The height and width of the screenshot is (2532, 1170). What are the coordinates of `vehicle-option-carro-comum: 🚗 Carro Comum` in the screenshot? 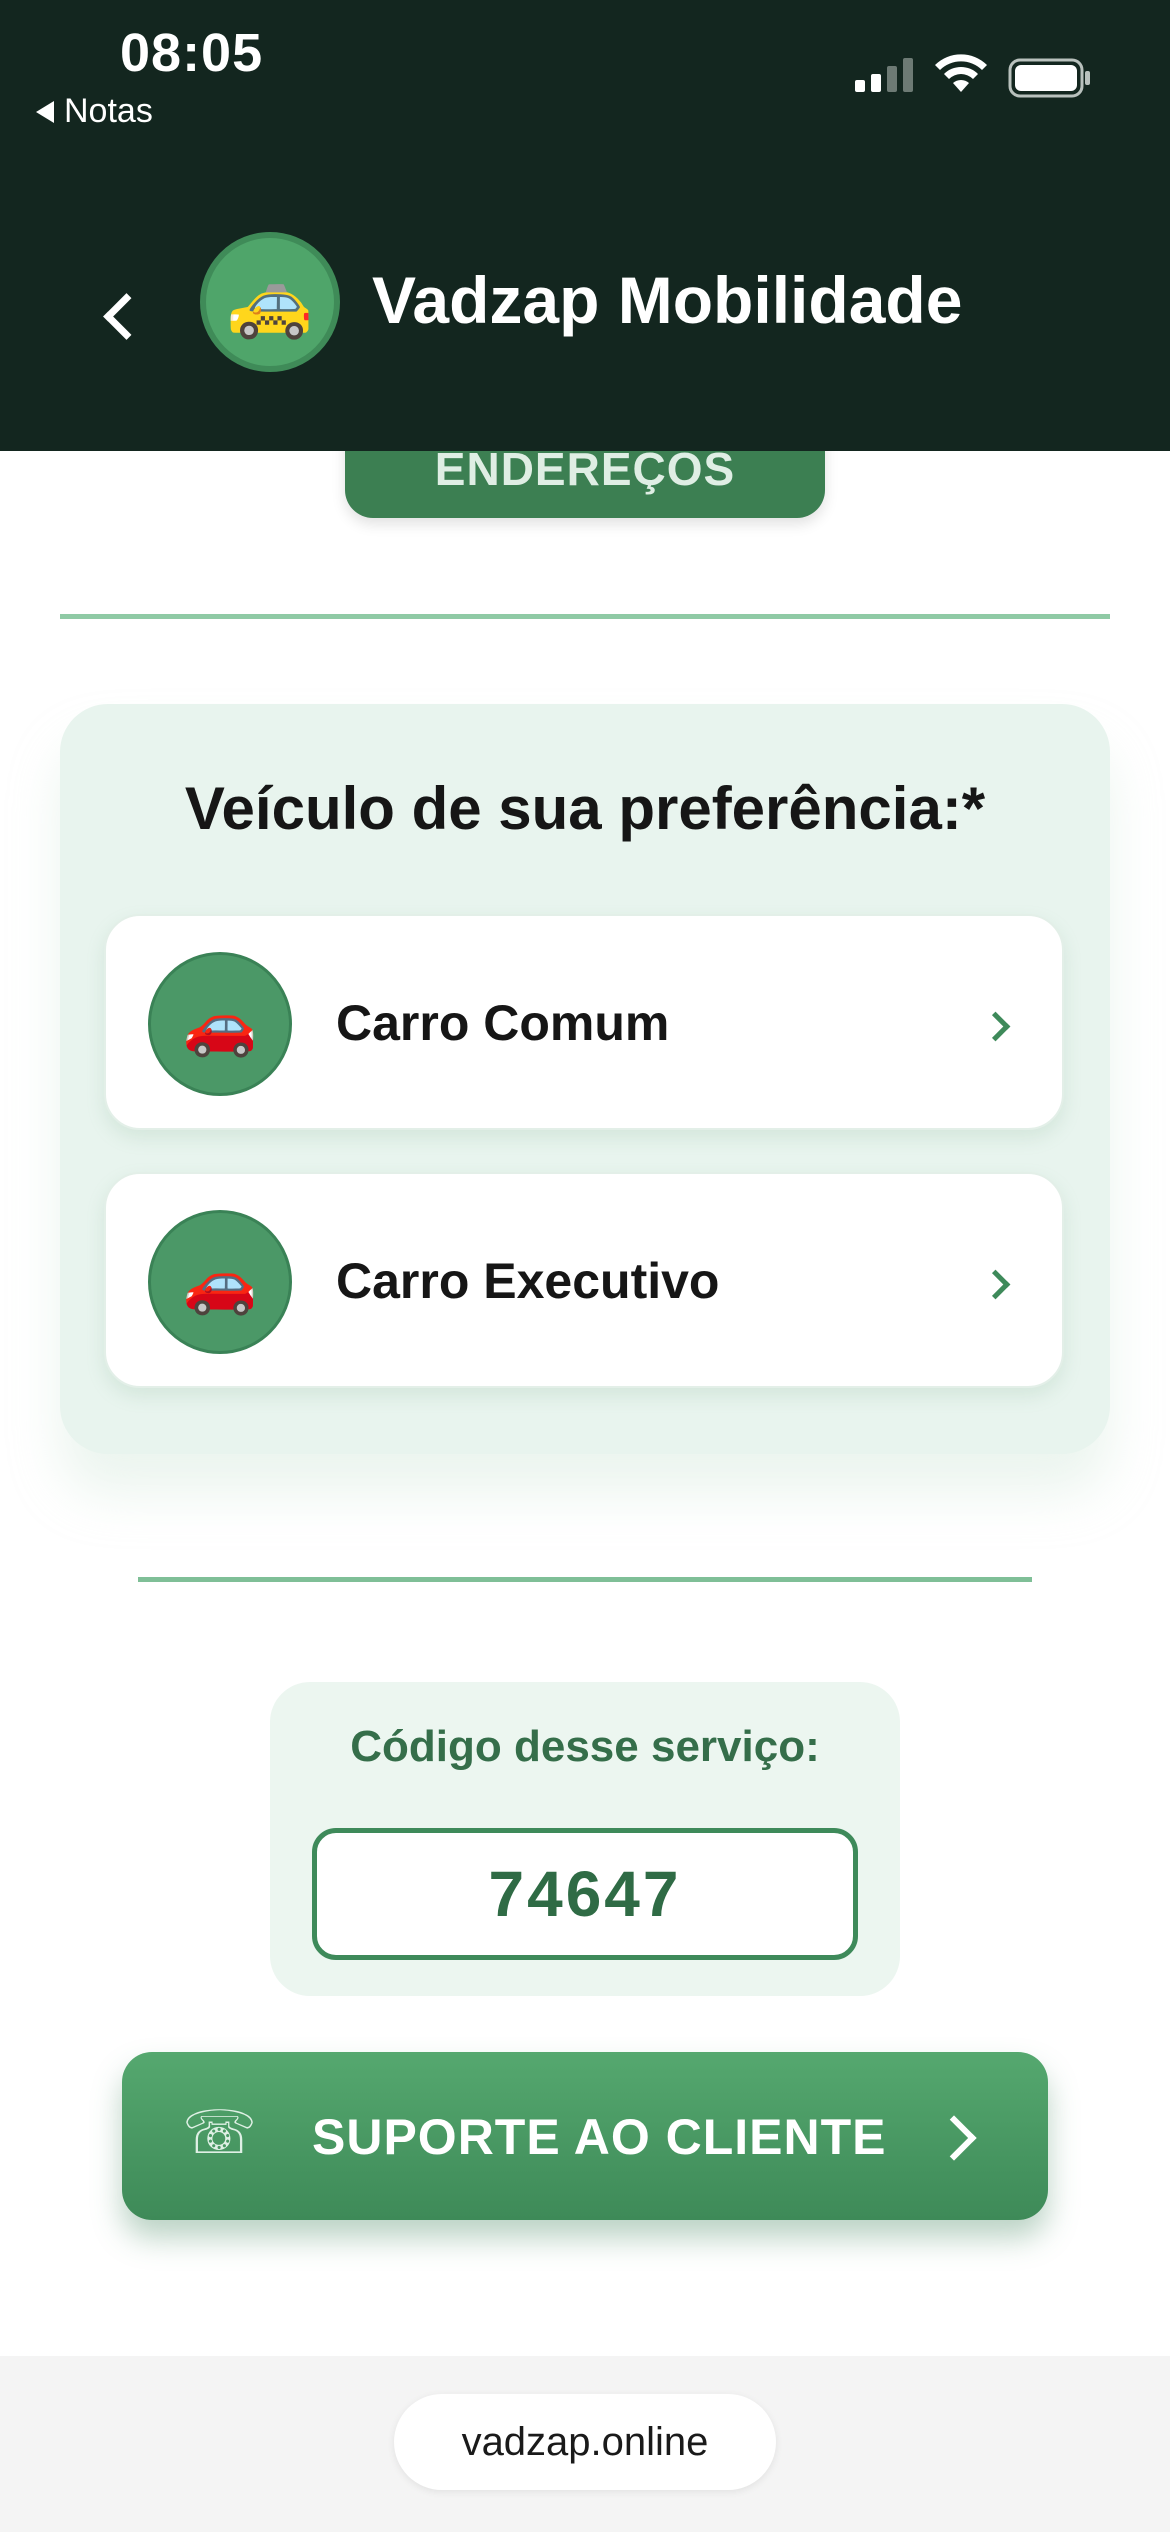 It's located at (584, 1022).